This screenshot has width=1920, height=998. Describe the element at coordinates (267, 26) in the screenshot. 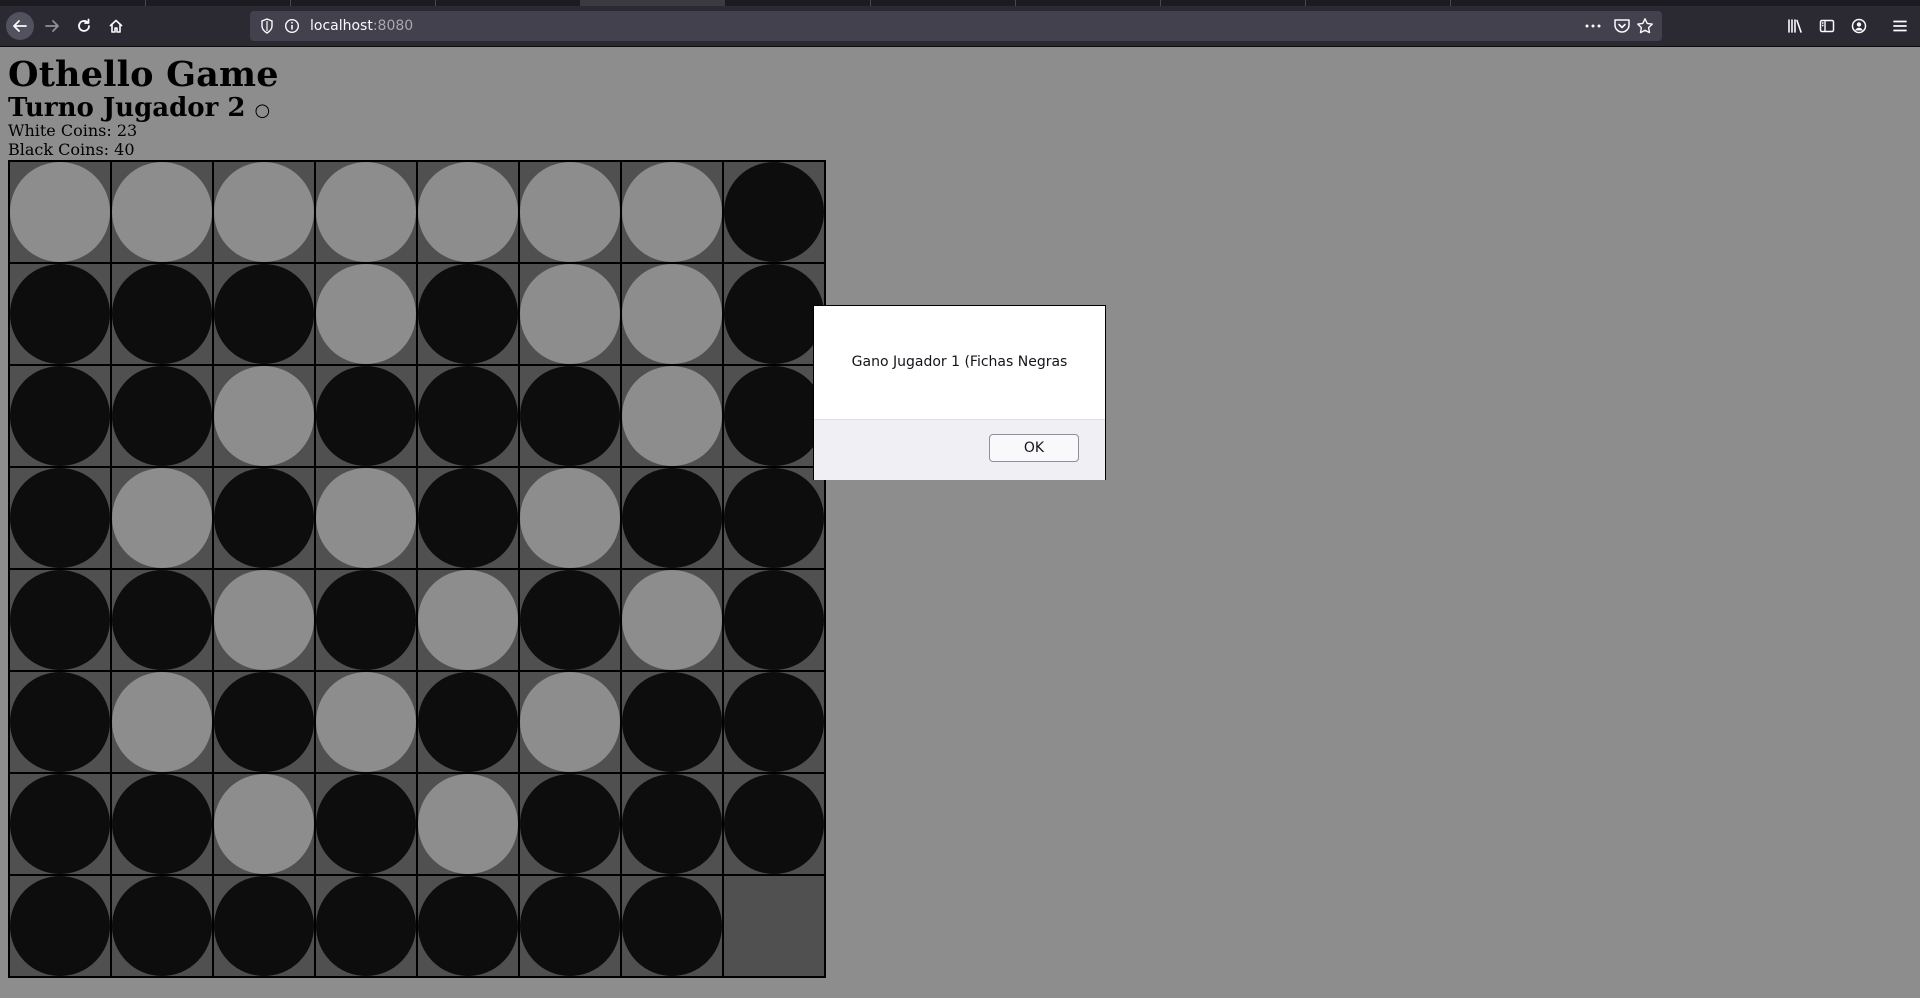

I see `tracking-shield-icon` at that location.